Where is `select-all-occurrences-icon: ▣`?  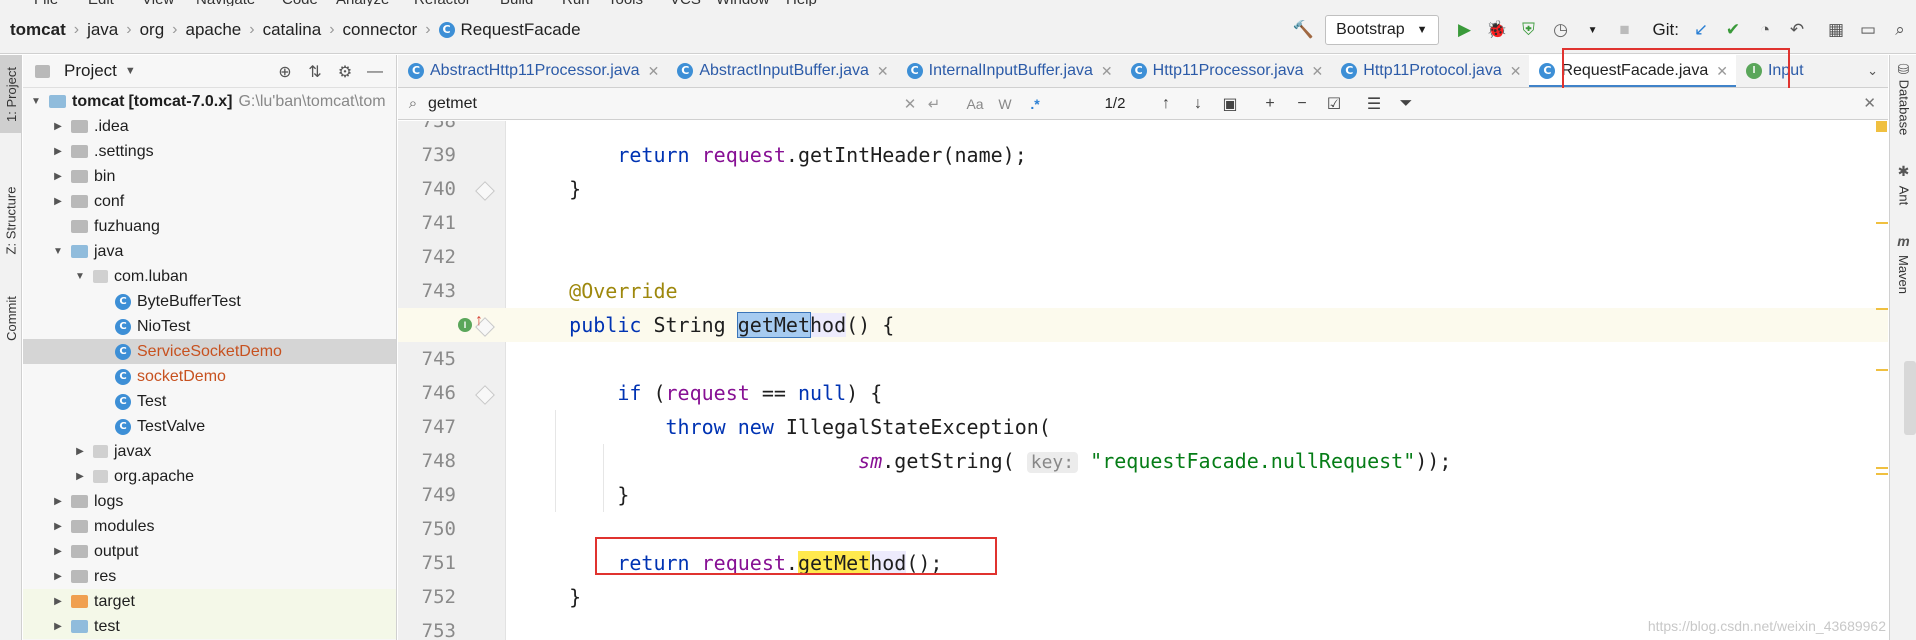 select-all-occurrences-icon: ▣ is located at coordinates (1230, 104).